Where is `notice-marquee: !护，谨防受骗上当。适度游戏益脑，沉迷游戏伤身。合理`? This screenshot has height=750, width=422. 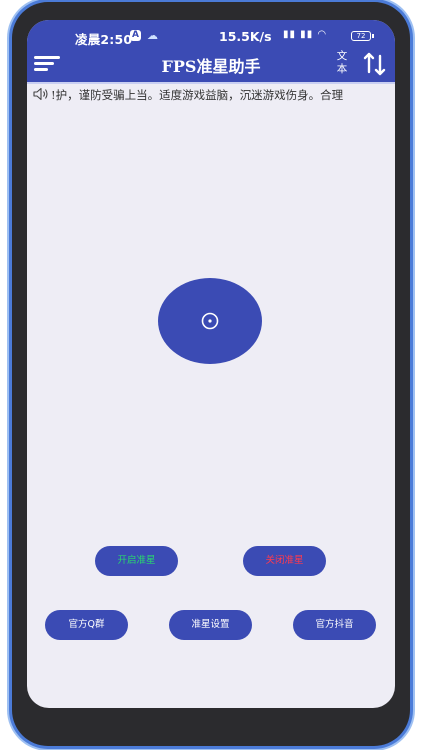
notice-marquee: !护，谨防受骗上当。适度游戏益脑，沉迷游戏伤身。合理 is located at coordinates (211, 93).